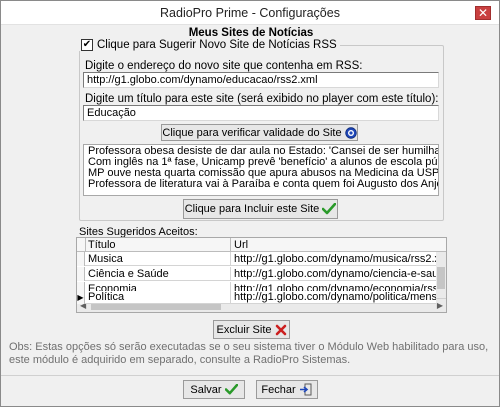 The width and height of the screenshot is (500, 407). I want to click on vertical-scroll-thumb, so click(441, 278).